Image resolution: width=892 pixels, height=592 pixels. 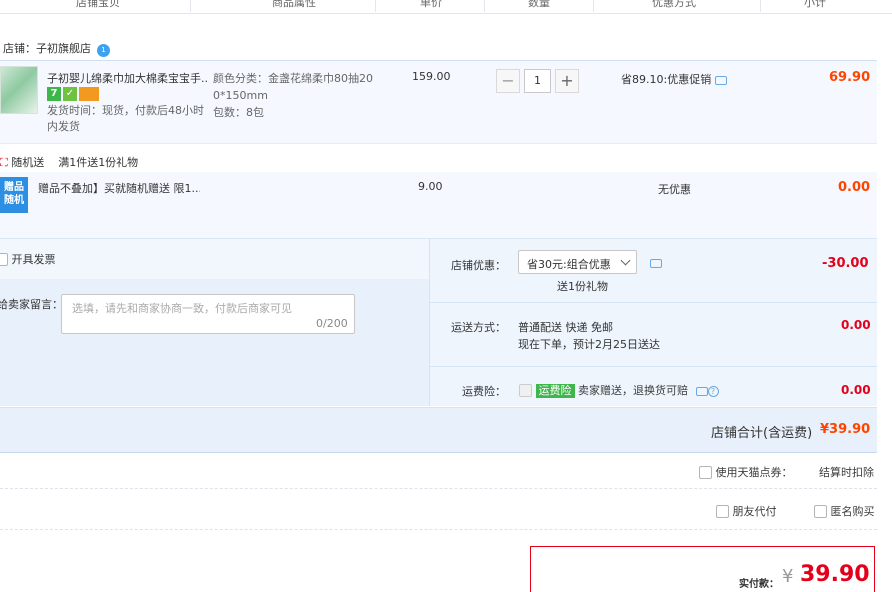 What do you see at coordinates (674, 189) in the screenshot?
I see `gift-discount: 无优惠` at bounding box center [674, 189].